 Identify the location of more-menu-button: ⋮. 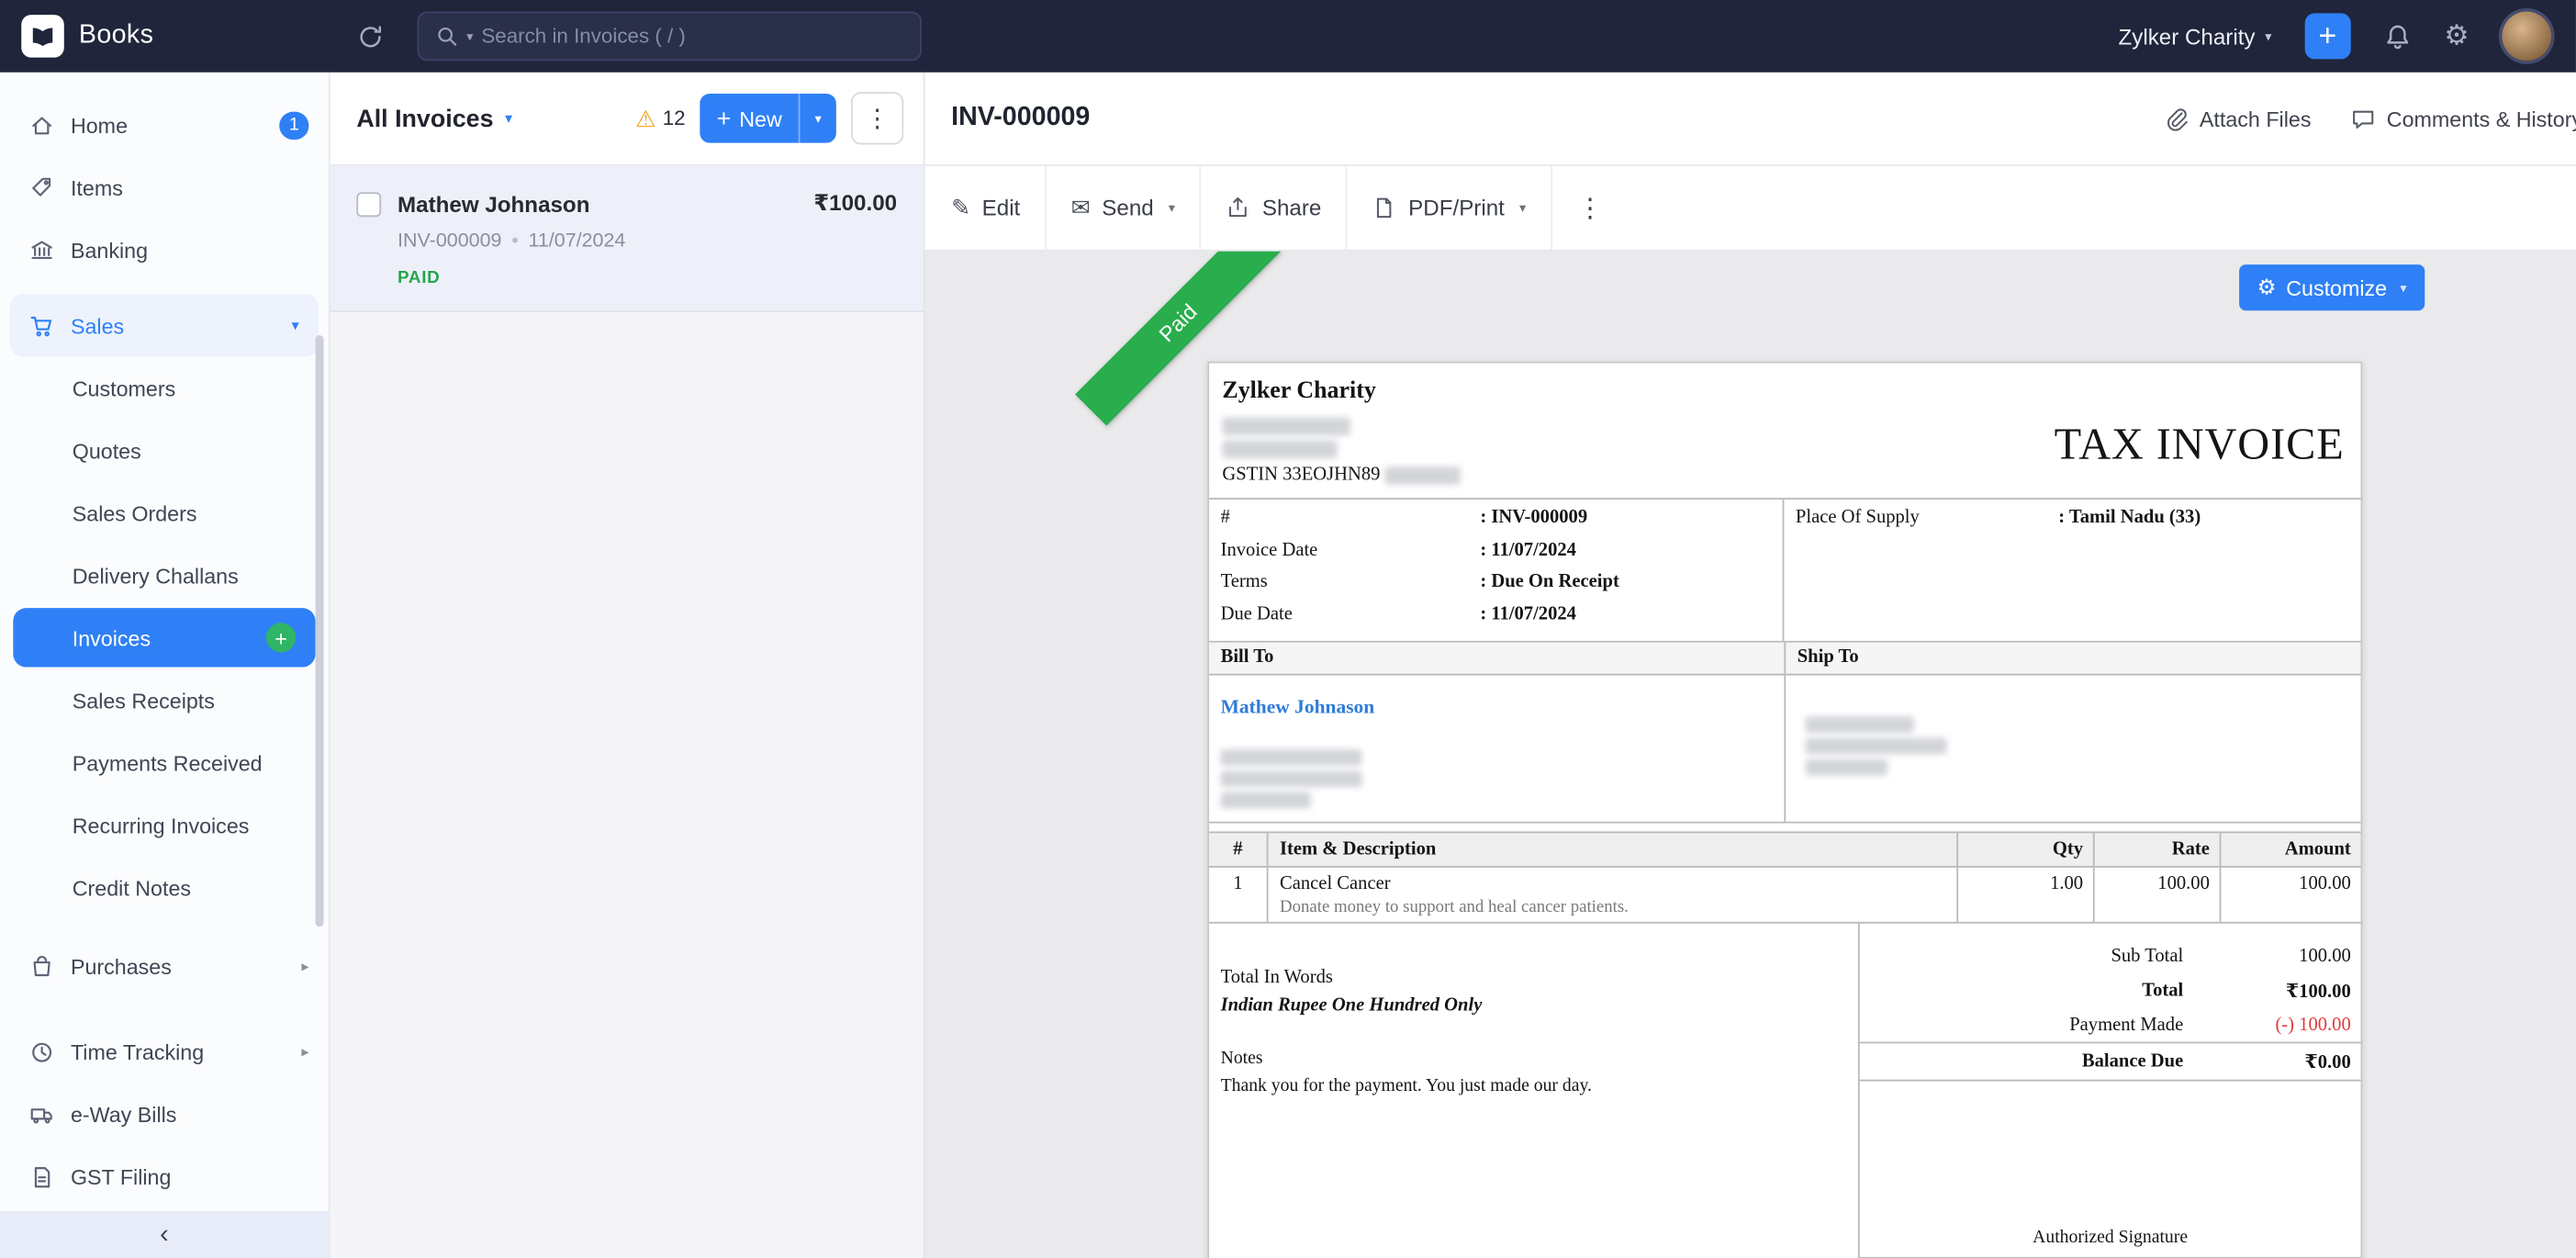
(1590, 208).